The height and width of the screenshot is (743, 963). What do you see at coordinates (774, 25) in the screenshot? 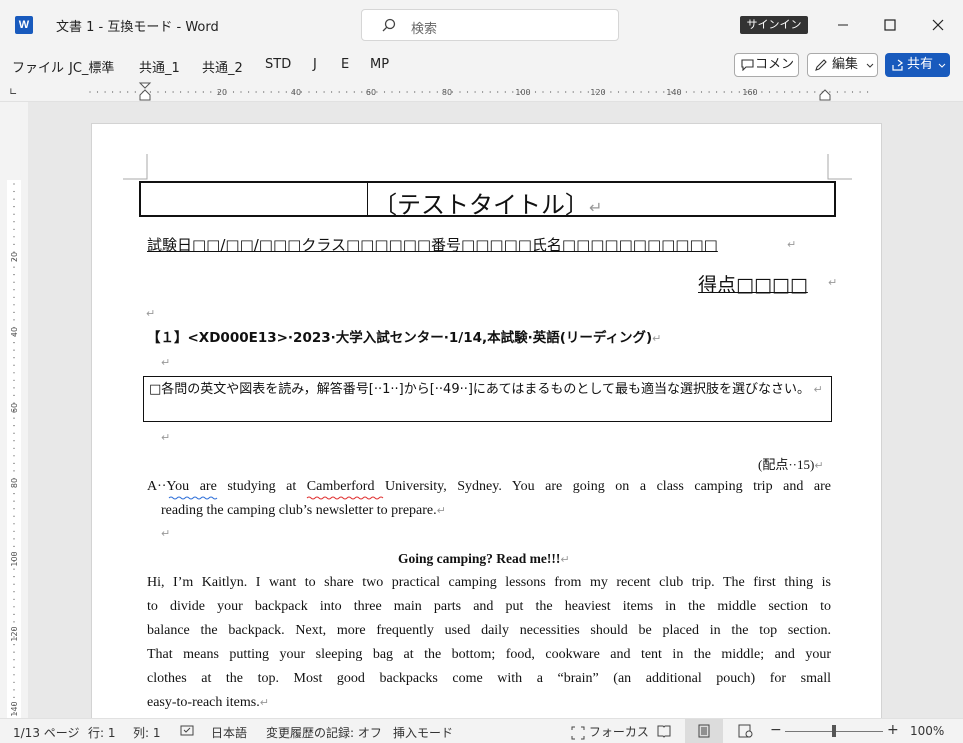
I see `signin-button: サインイン` at bounding box center [774, 25].